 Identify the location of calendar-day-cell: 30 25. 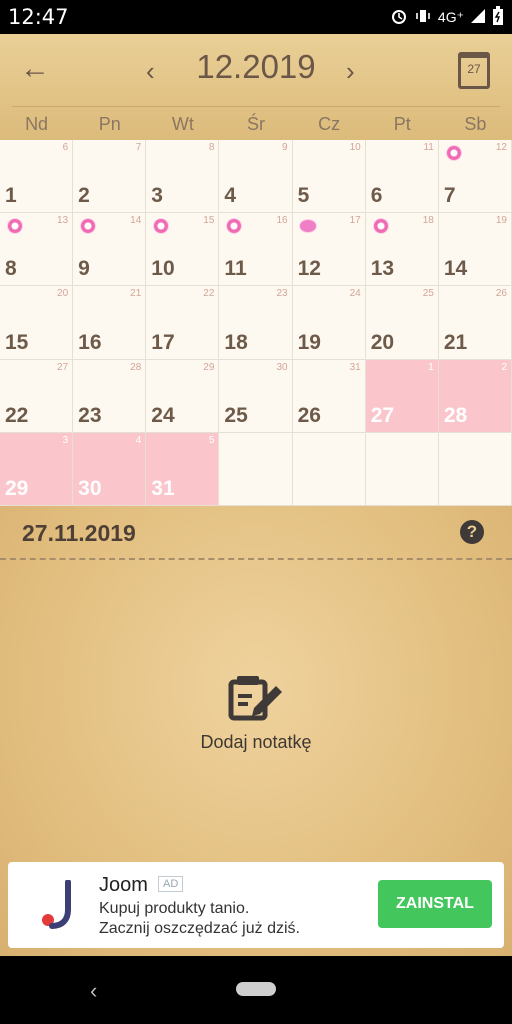
(256, 396).